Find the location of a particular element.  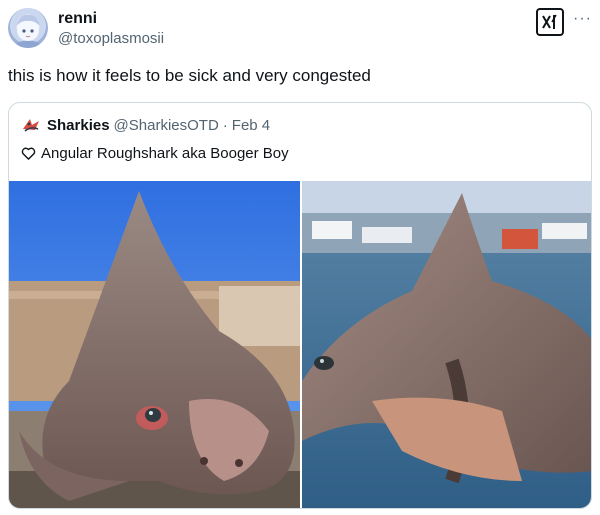

quoted-tweet-text-row: Angular Roughshark aka Booger Boy is located at coordinates (155, 153).